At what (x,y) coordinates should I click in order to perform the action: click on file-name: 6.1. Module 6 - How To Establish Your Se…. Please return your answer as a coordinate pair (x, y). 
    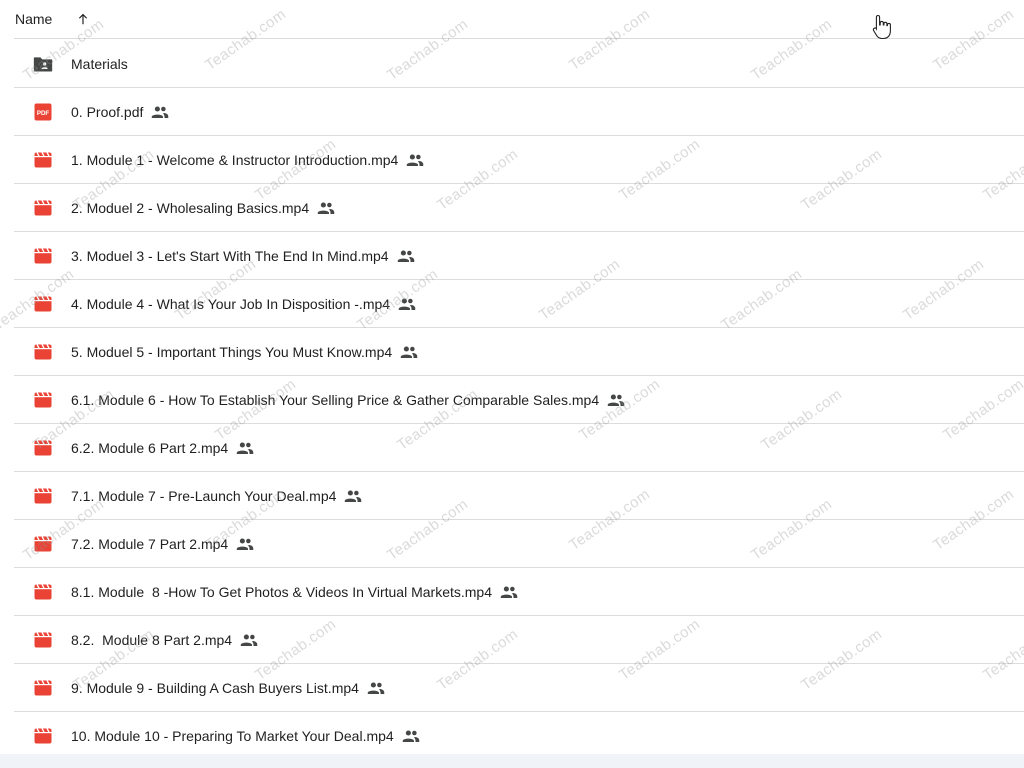
    Looking at the image, I should click on (335, 399).